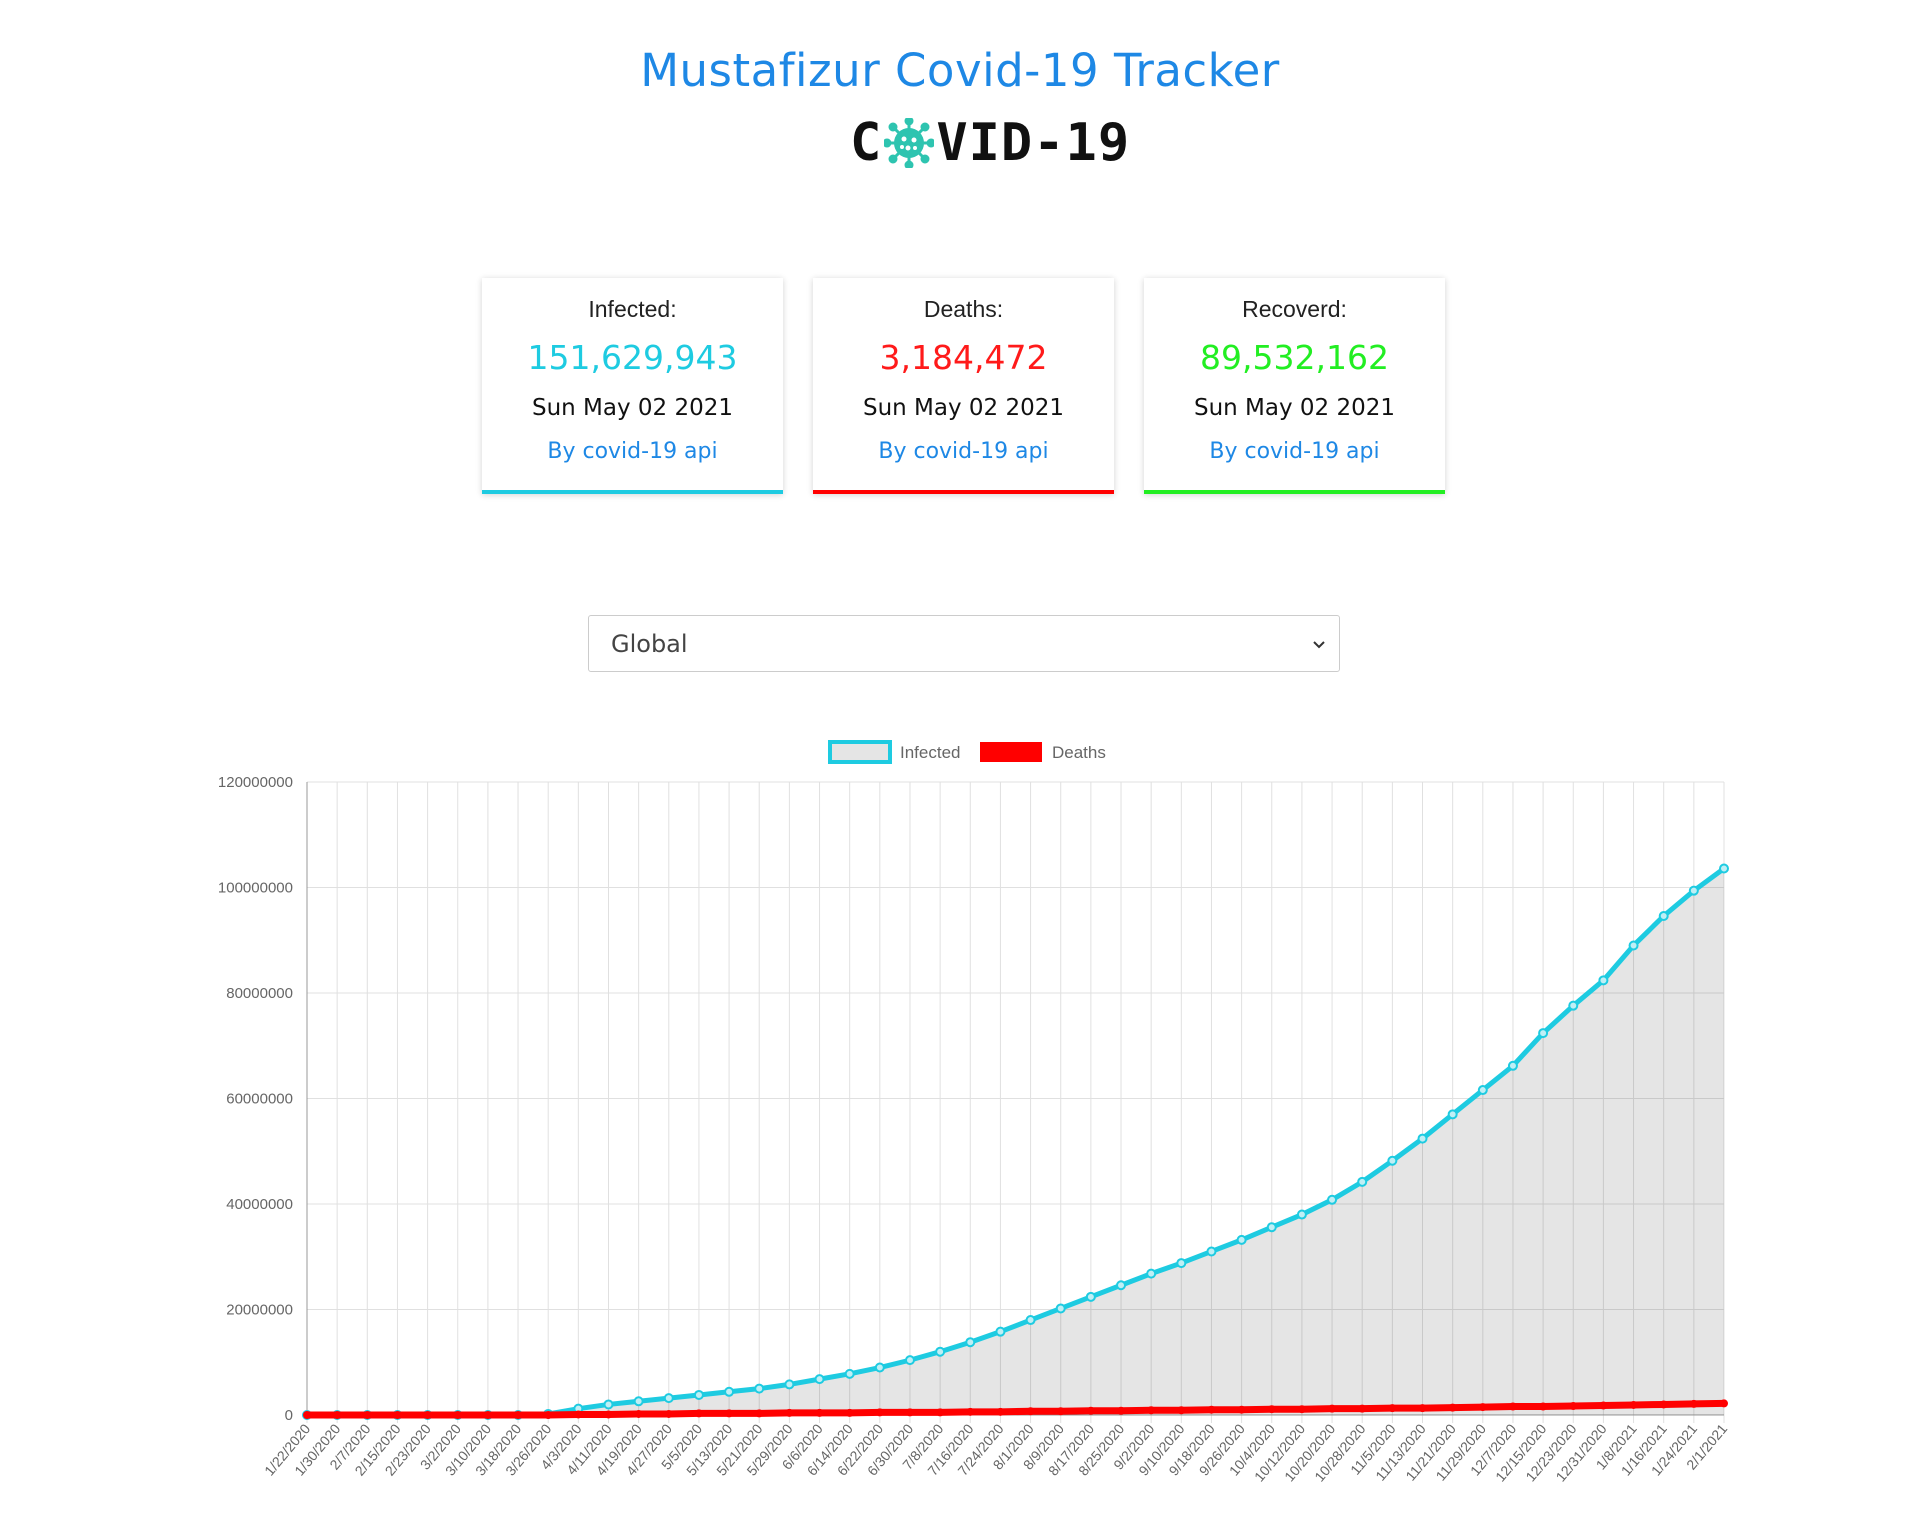 This screenshot has height=1519, width=1920. I want to click on y-tick-label: 20000000, so click(259, 1310).